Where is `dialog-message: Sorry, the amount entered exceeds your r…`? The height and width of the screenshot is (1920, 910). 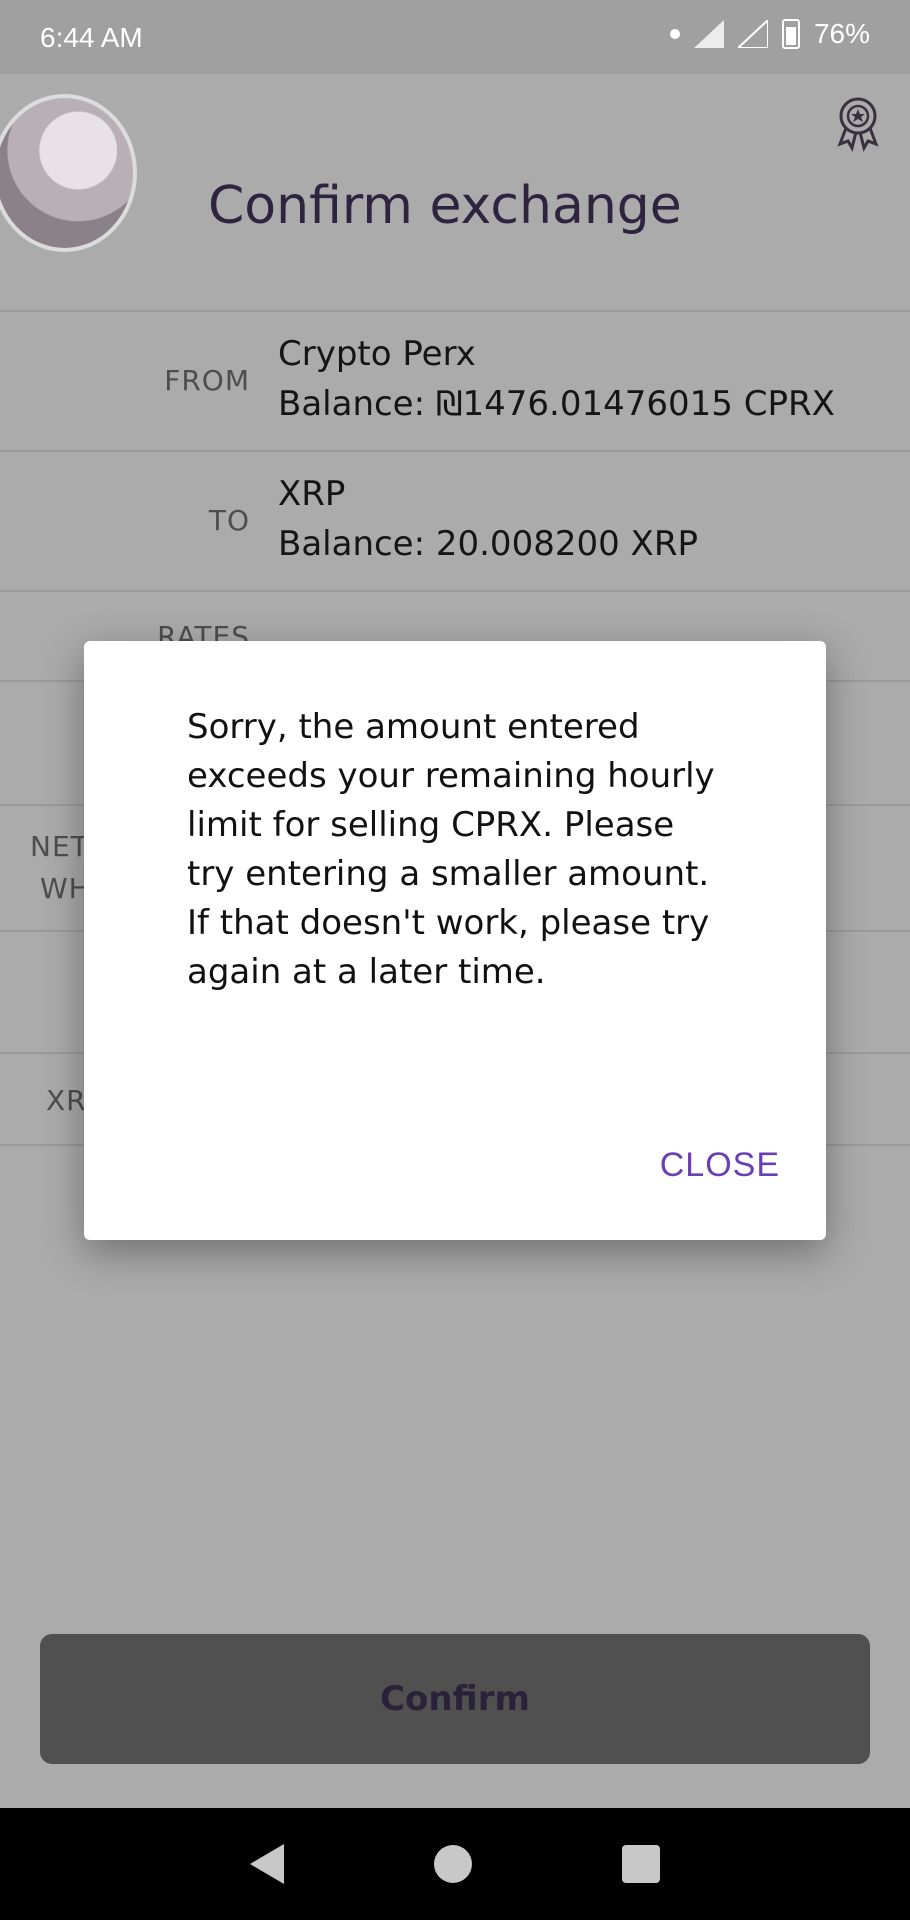
dialog-message: Sorry, the amount entered exceeds your r… is located at coordinates (451, 849).